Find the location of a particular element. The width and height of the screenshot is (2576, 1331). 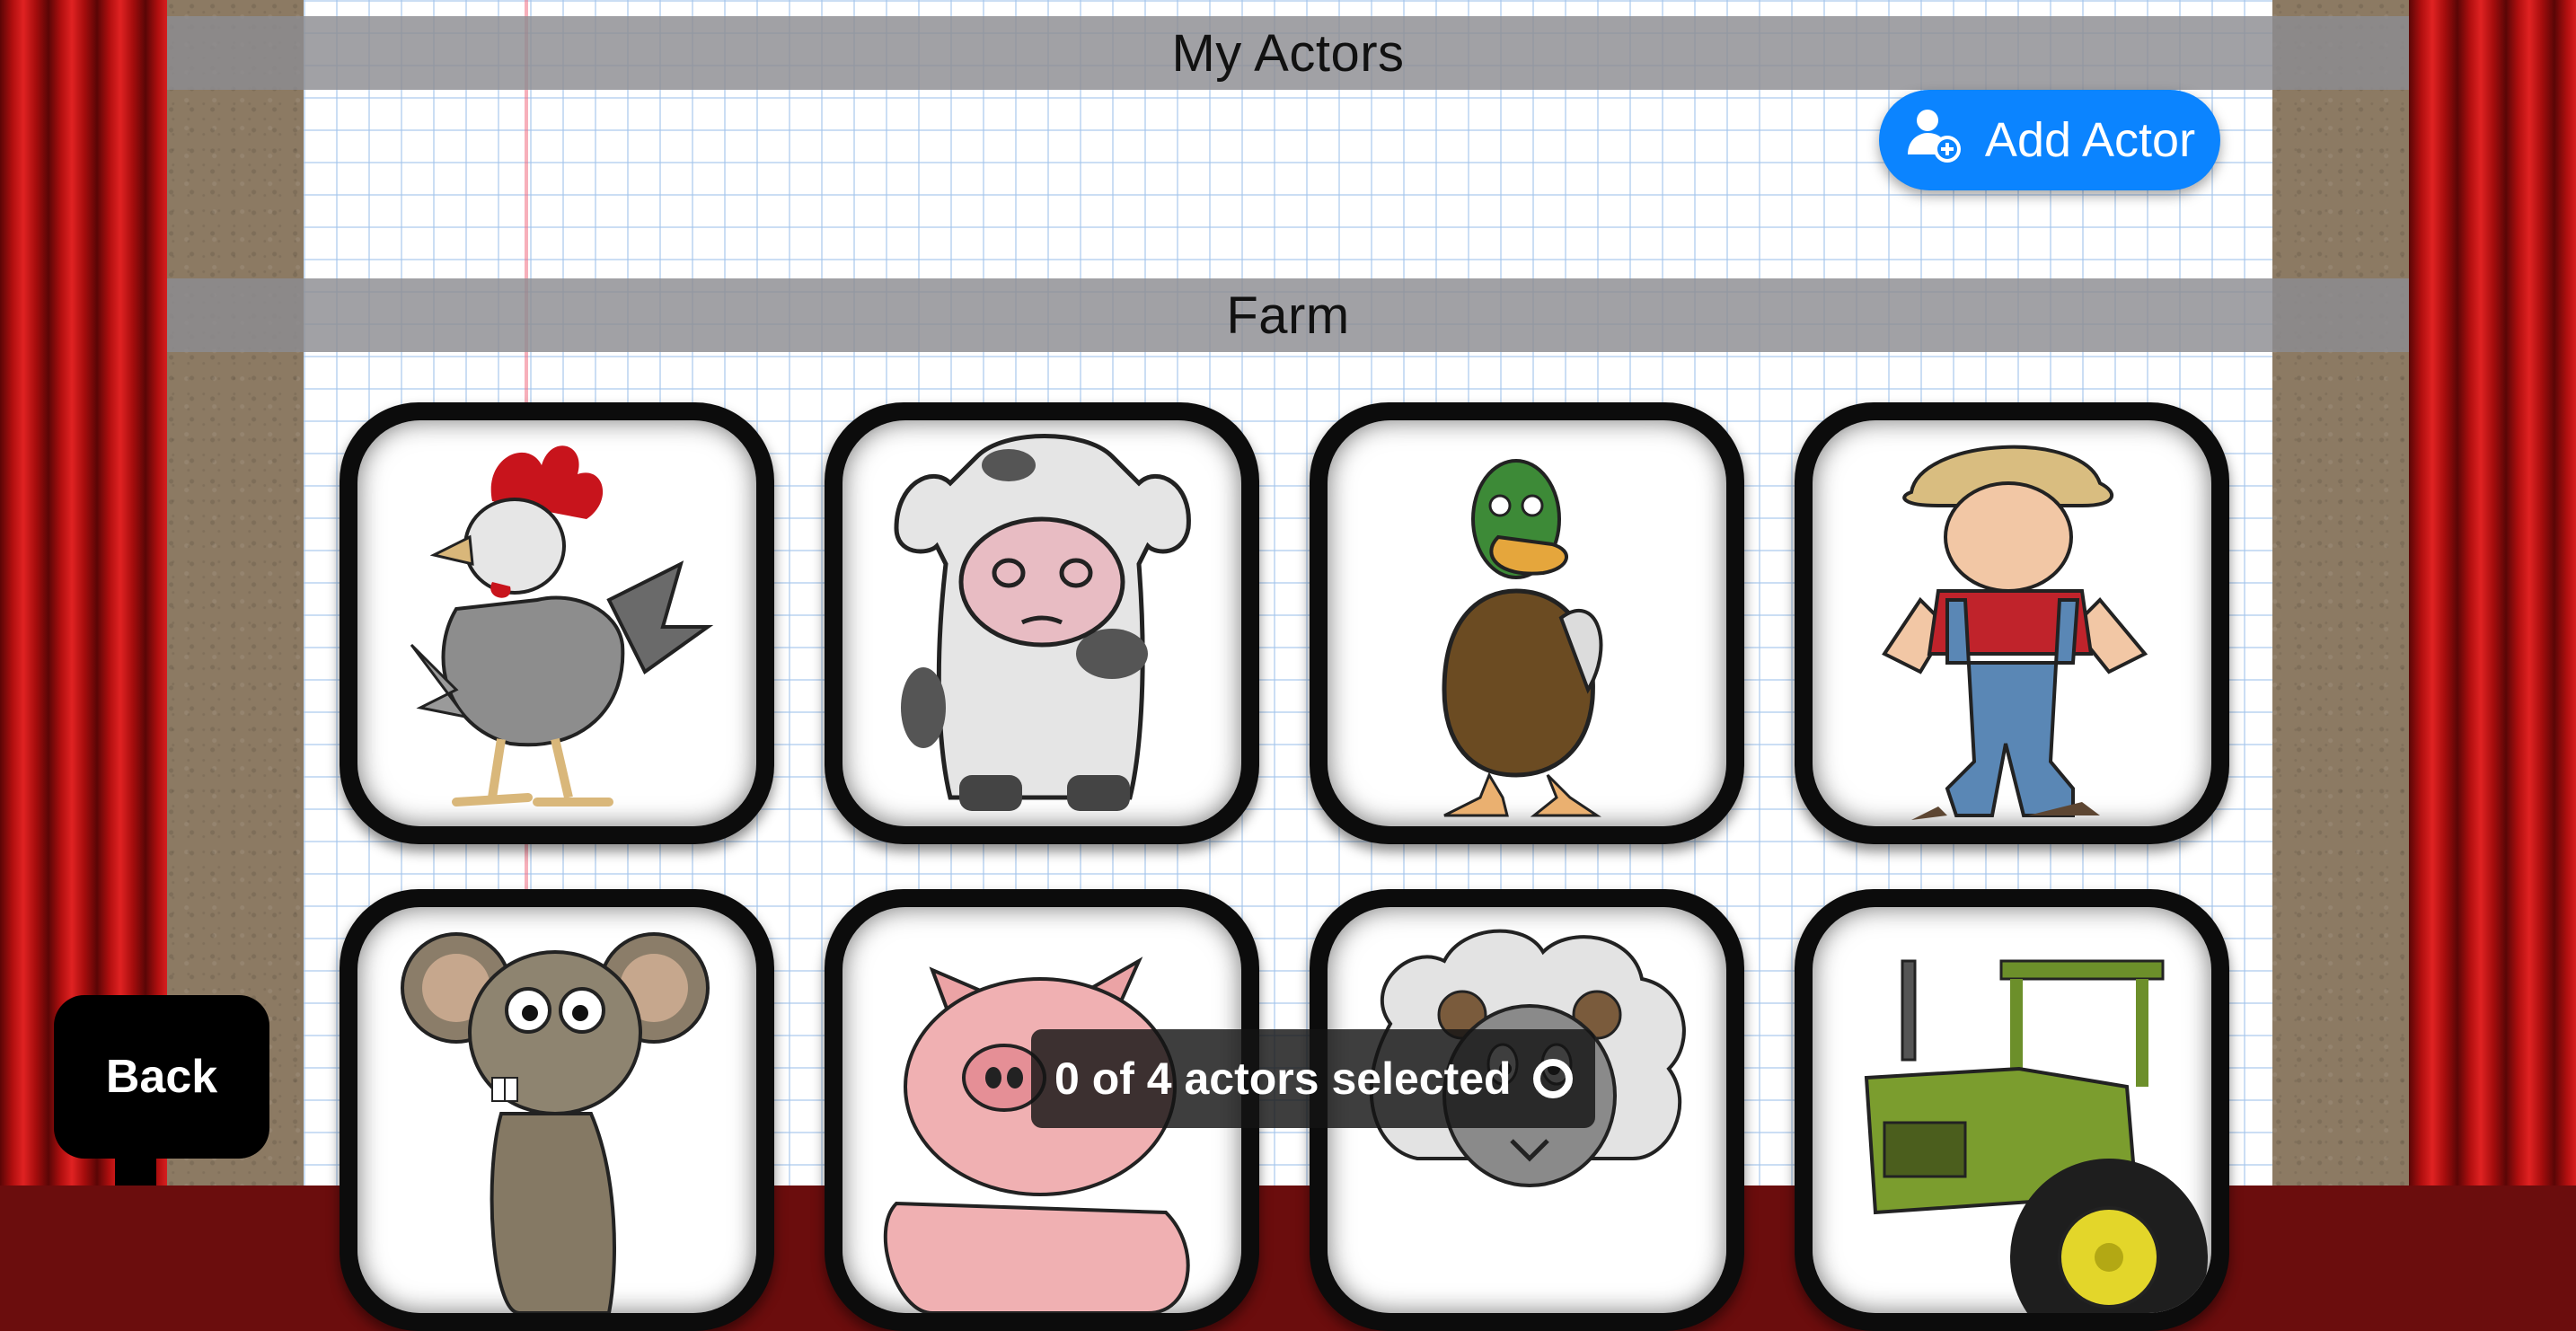

add-actor-button: Add Actor is located at coordinates (2049, 140).